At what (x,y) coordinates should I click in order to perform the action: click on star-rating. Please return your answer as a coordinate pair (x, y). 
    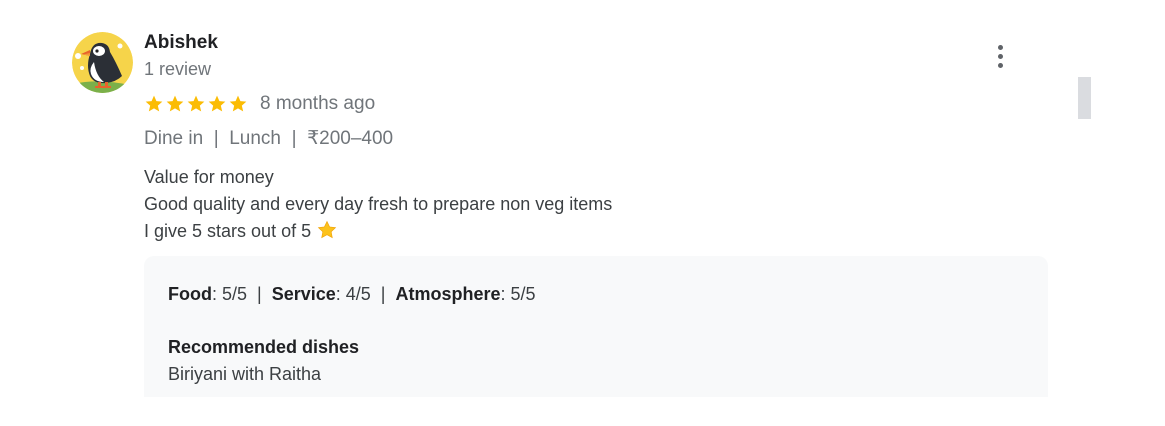
    Looking at the image, I should click on (196, 104).